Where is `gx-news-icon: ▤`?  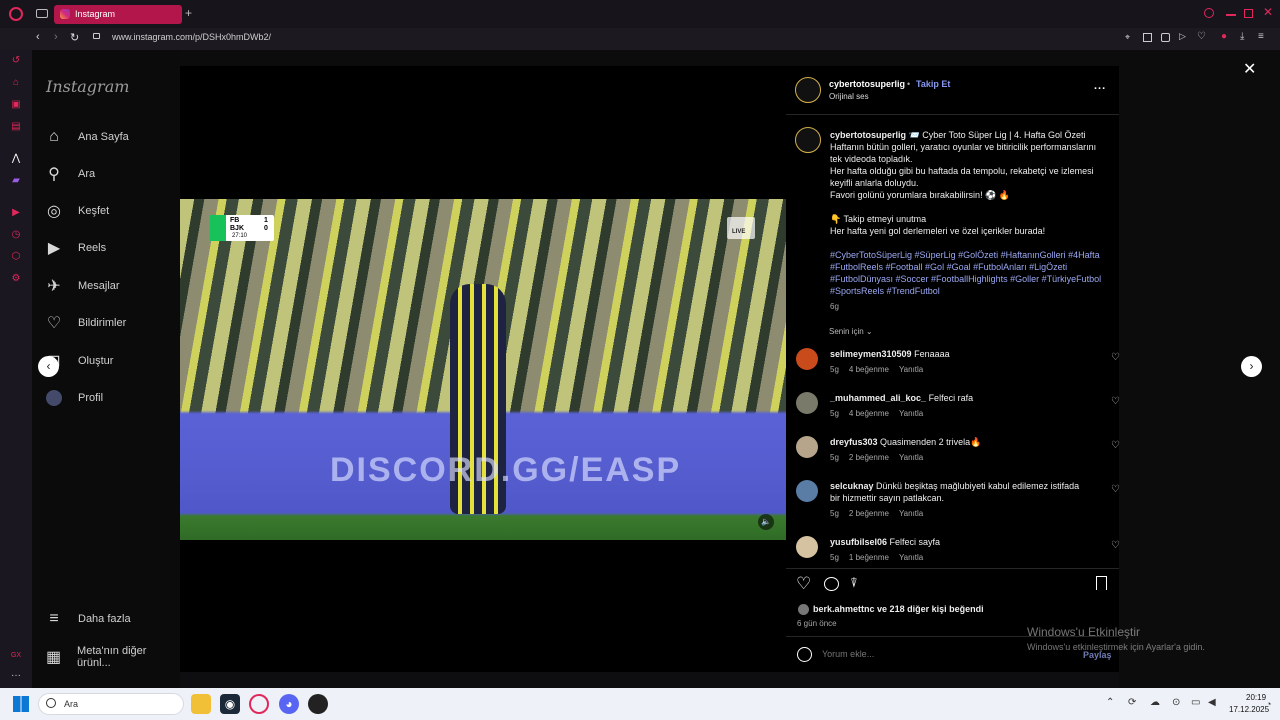
gx-news-icon: ▤ is located at coordinates (16, 127).